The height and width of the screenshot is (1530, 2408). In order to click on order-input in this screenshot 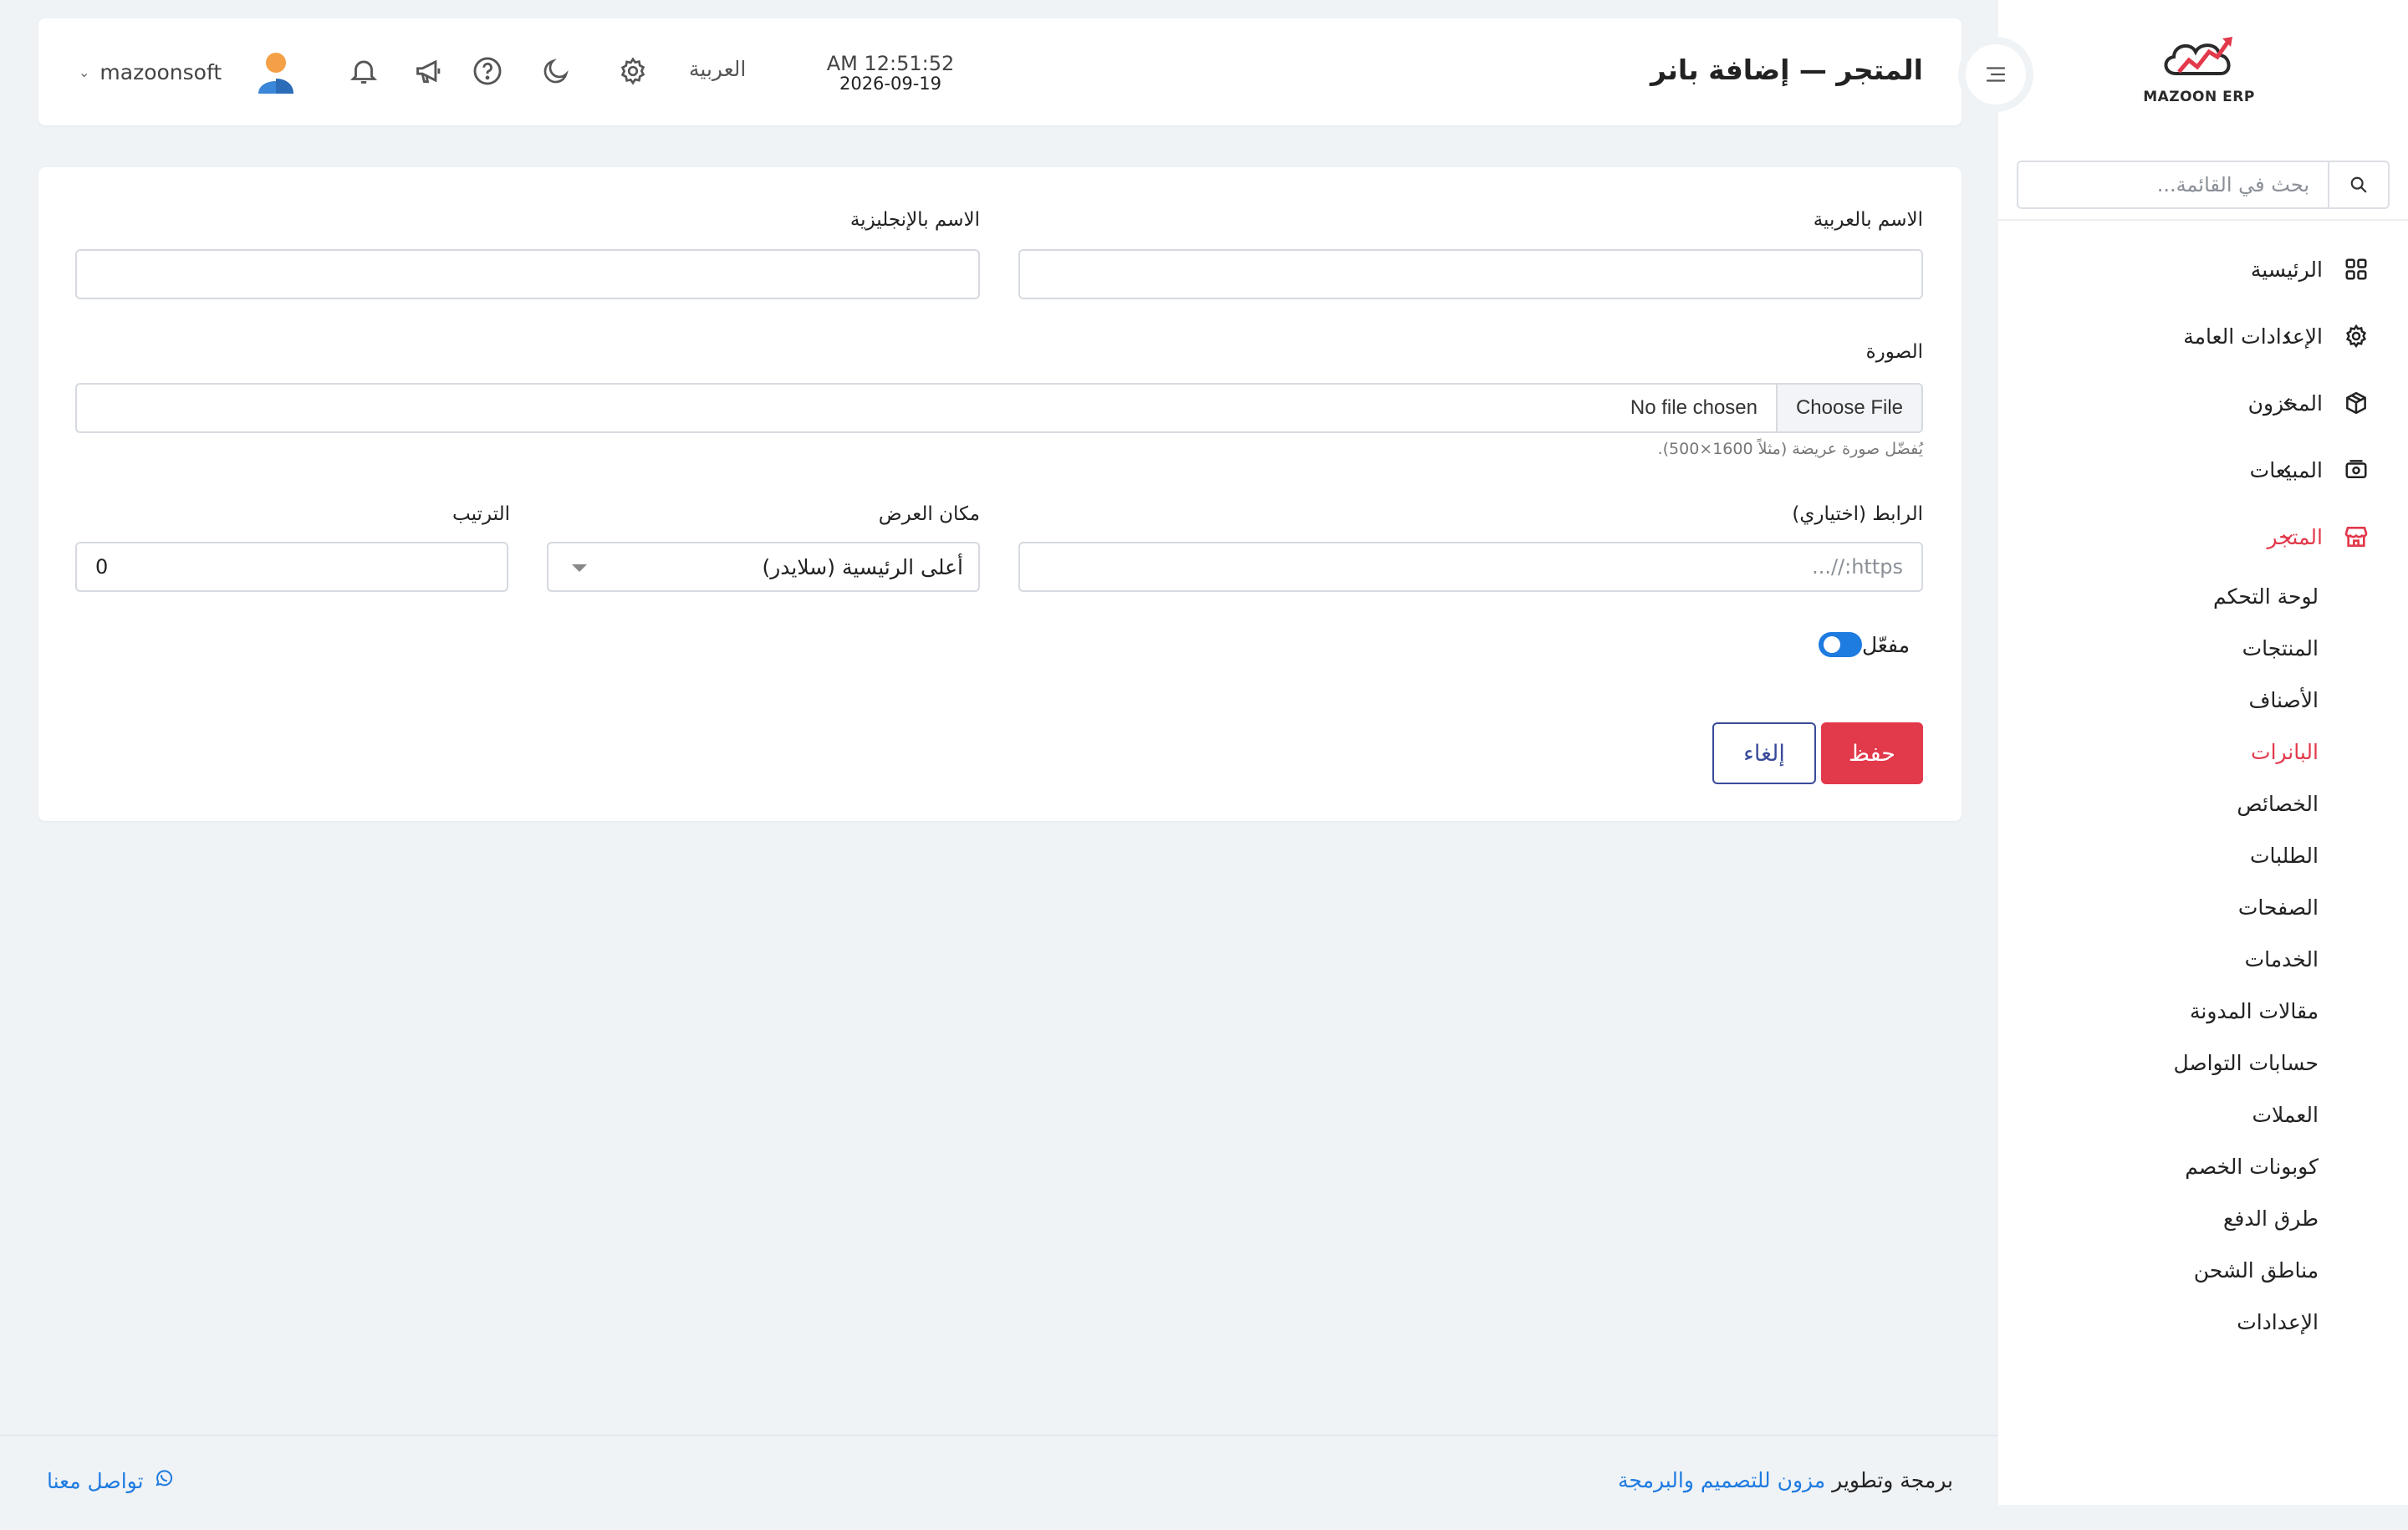, I will do `click(292, 567)`.